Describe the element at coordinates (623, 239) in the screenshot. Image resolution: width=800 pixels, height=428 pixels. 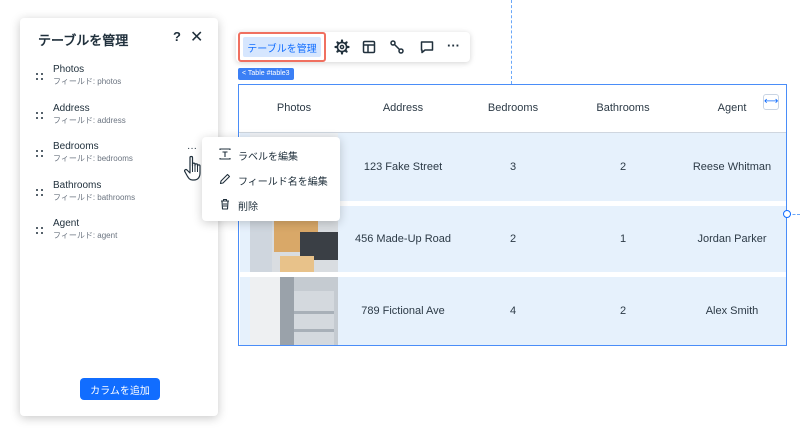
I see `cell-bathrooms: 1` at that location.